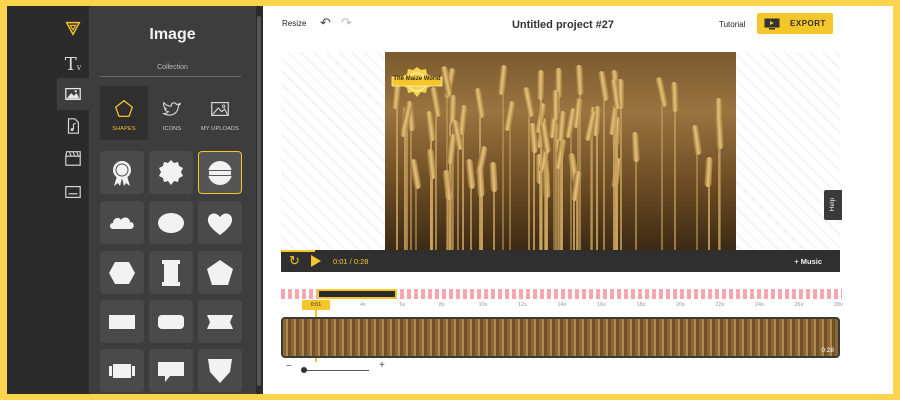 Image resolution: width=900 pixels, height=400 pixels. I want to click on zoom-slider-handle, so click(304, 370).